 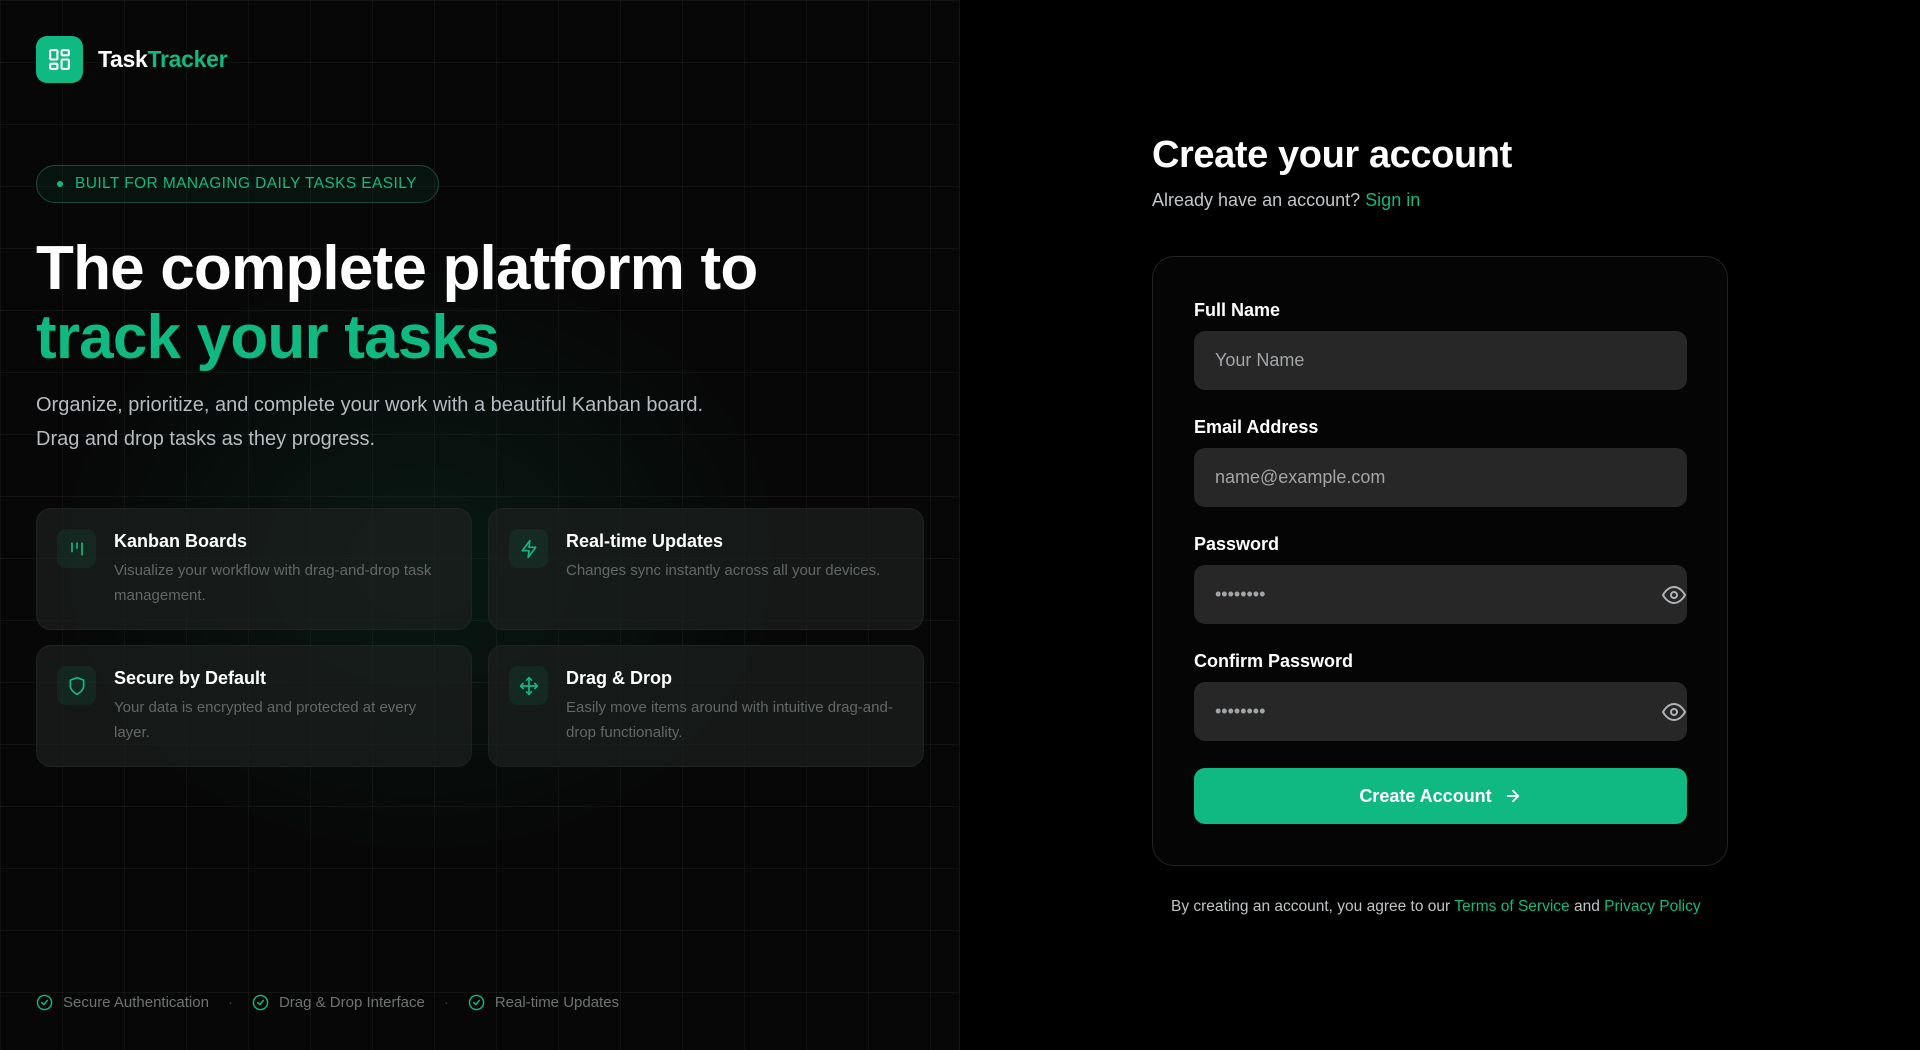 What do you see at coordinates (246, 183) in the screenshot?
I see `hero-badge-text: BUILT FOR MANAGING DAILY TASKS EASILY` at bounding box center [246, 183].